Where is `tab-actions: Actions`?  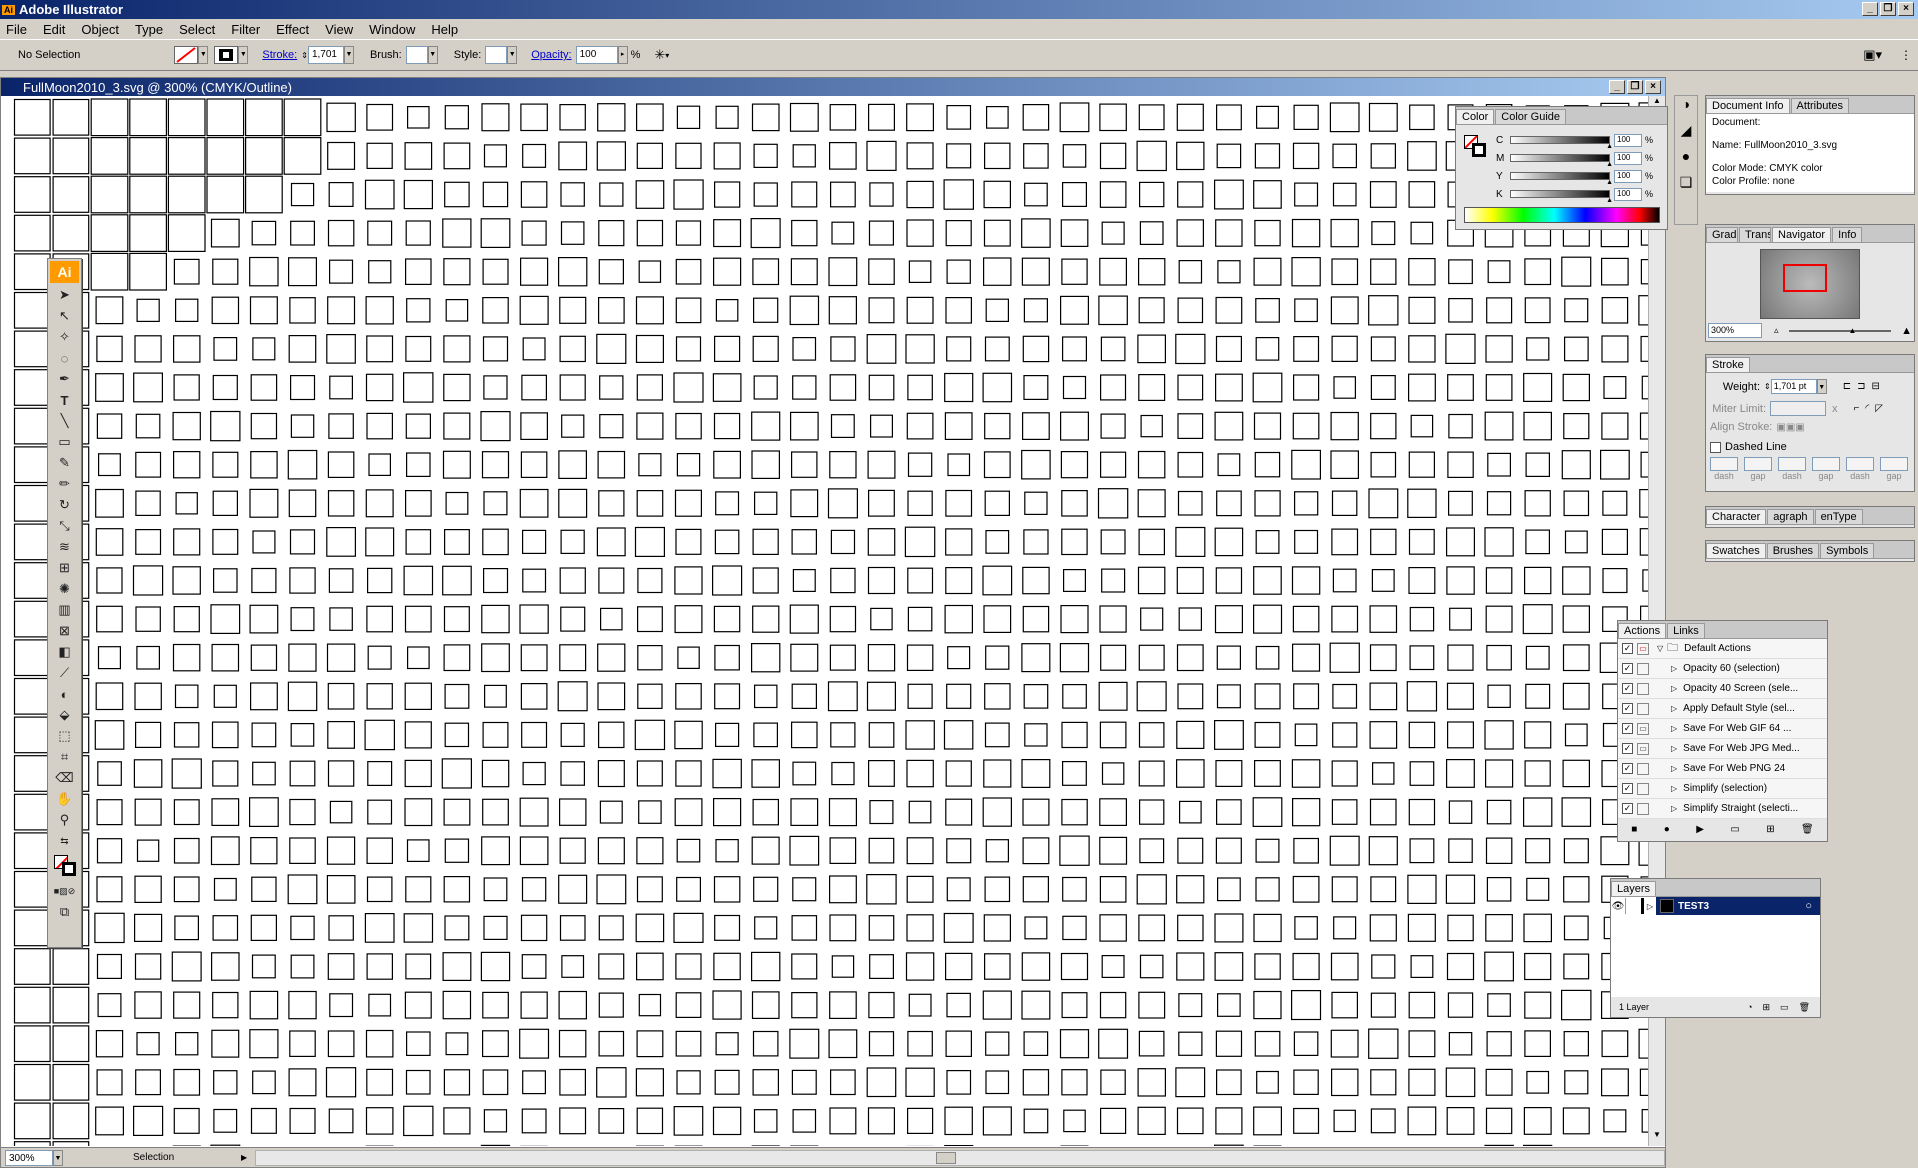 tab-actions: Actions is located at coordinates (1642, 630).